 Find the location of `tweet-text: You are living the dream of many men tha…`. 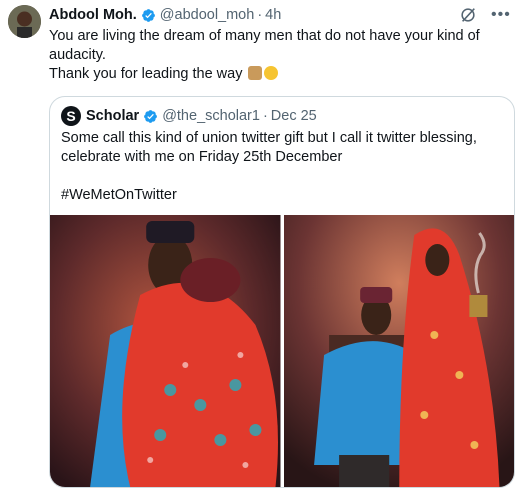

tweet-text: You are living the dream of many men tha… is located at coordinates (279, 55).